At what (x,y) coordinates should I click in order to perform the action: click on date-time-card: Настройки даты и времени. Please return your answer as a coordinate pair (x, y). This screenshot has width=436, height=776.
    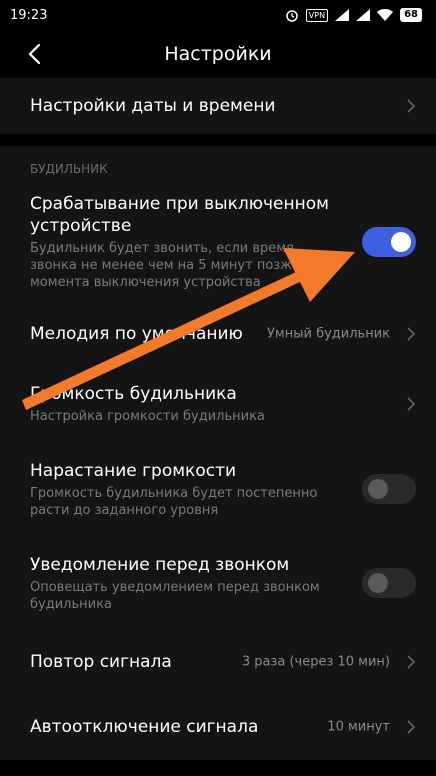
    Looking at the image, I should click on (218, 106).